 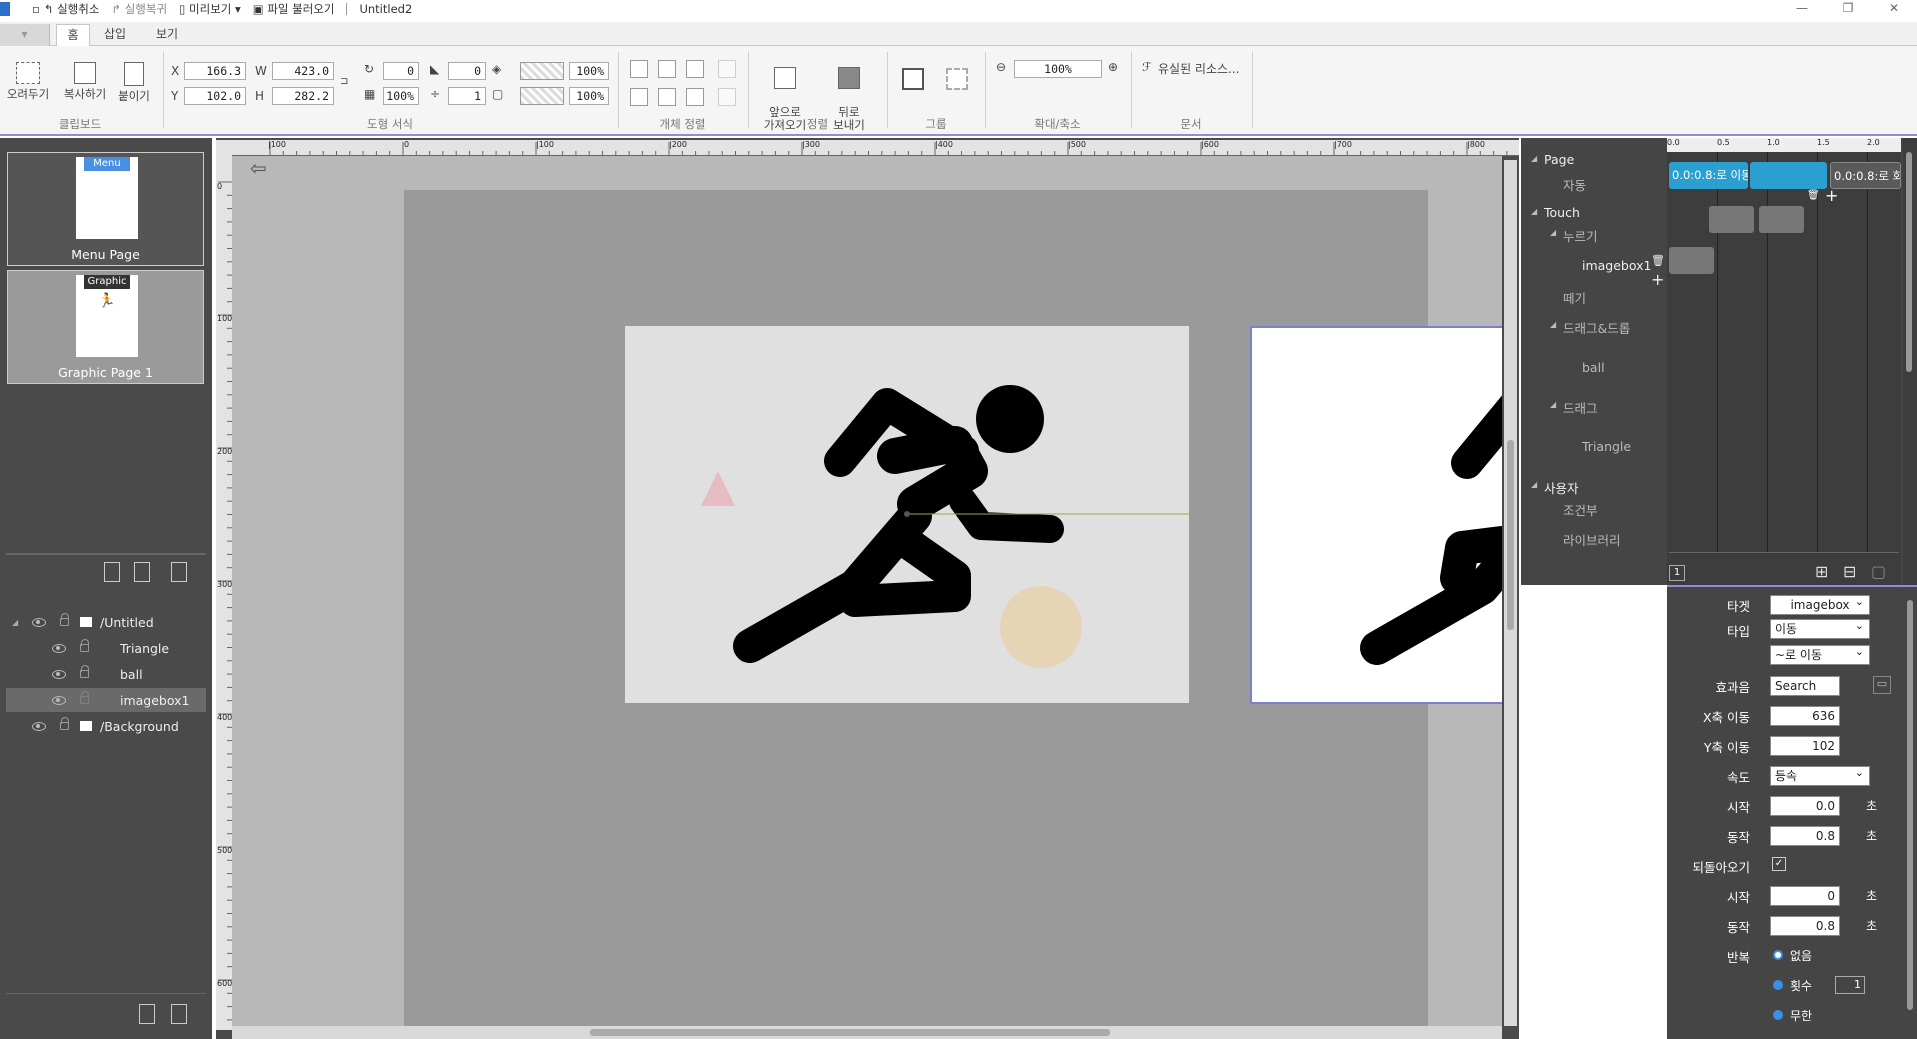 I want to click on page-thumb-menu: Menu Menu Page, so click(x=105, y=209).